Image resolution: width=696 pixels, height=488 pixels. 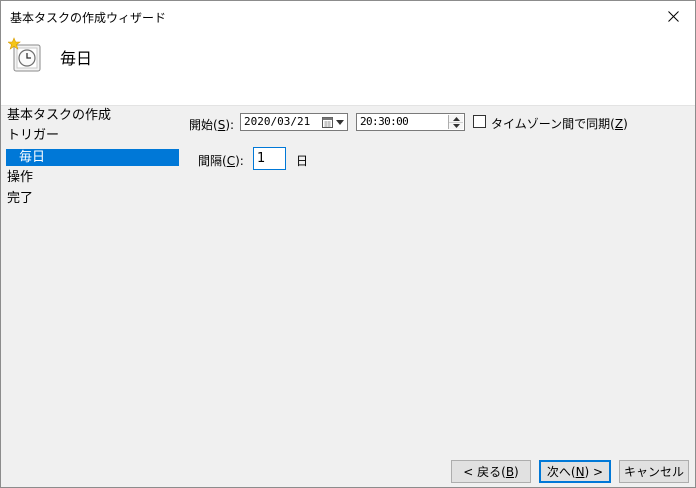 What do you see at coordinates (348, 16) in the screenshot?
I see `title-bar: 基本タスクの作成ウィザード` at bounding box center [348, 16].